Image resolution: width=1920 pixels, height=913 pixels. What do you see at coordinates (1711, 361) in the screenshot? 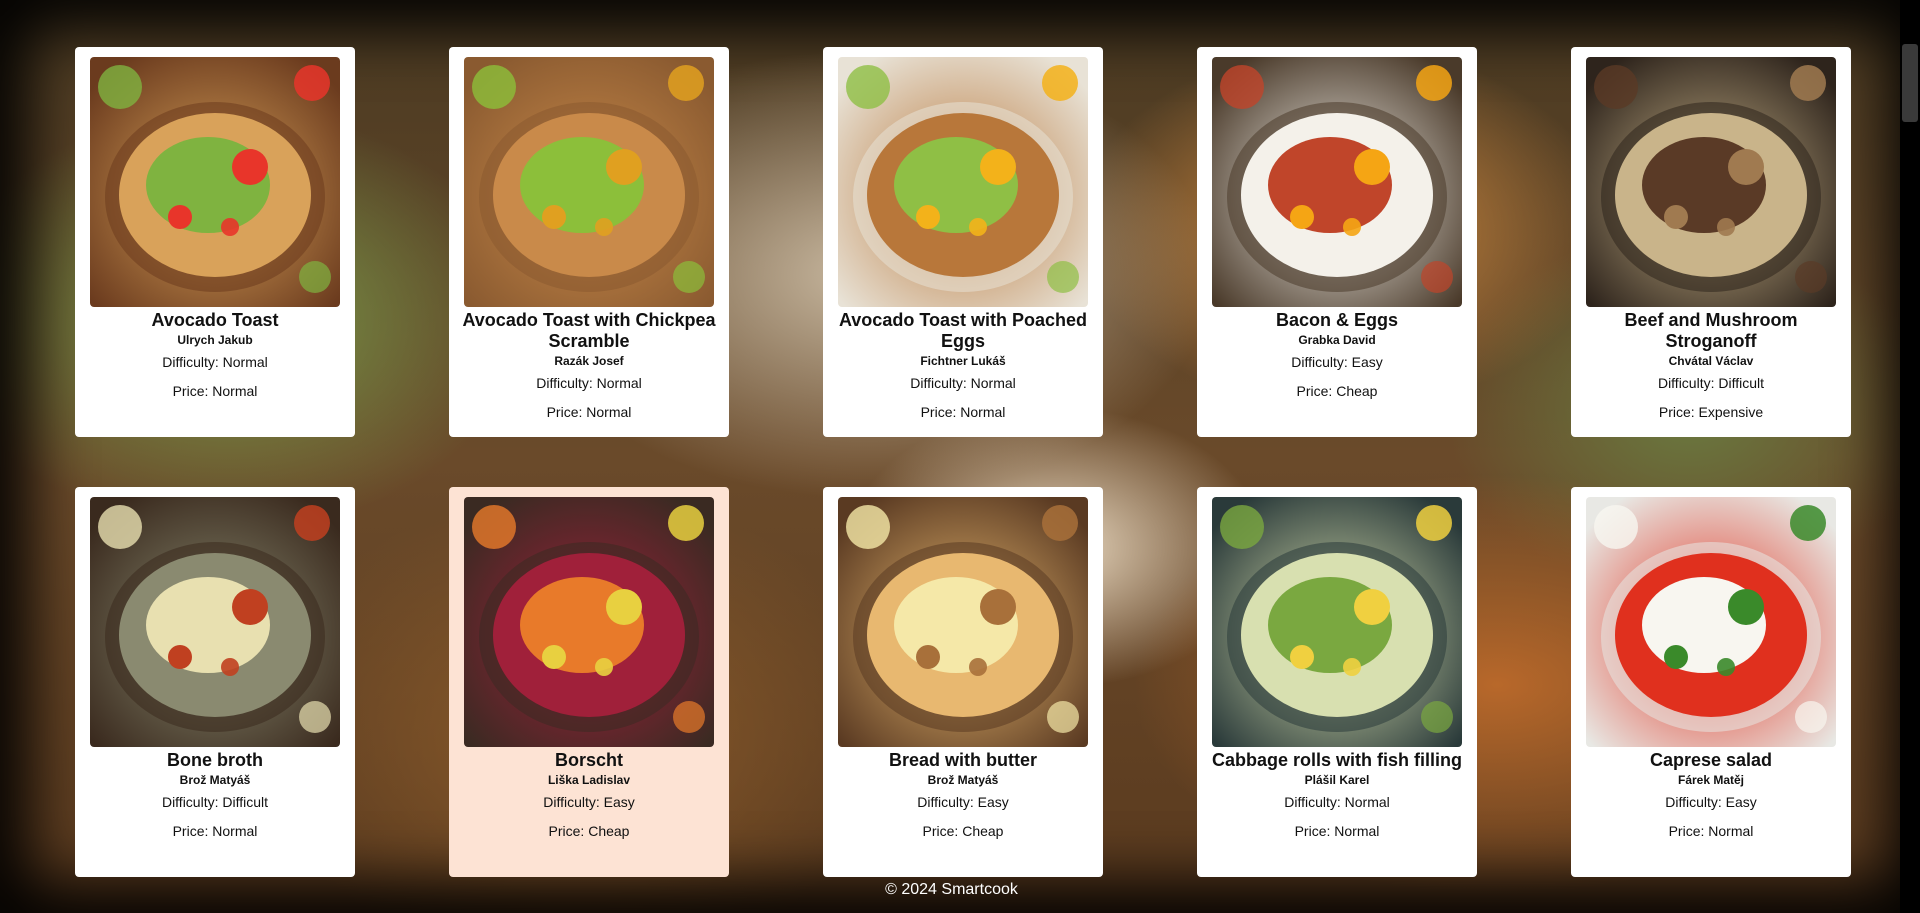
I see `recipe-author: Chvátal Václav` at bounding box center [1711, 361].